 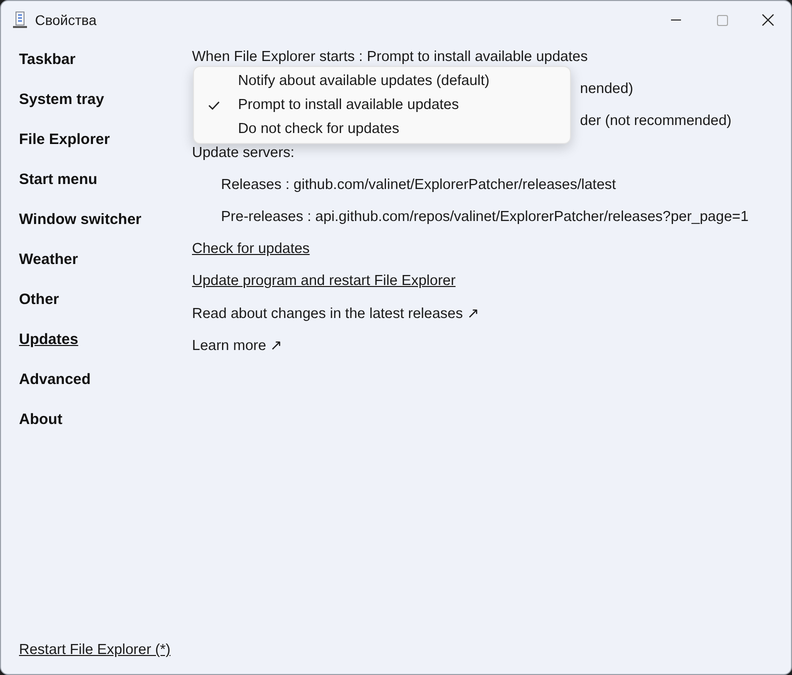 What do you see at coordinates (382, 81) in the screenshot?
I see `menu-item: Notify about available updates (default)` at bounding box center [382, 81].